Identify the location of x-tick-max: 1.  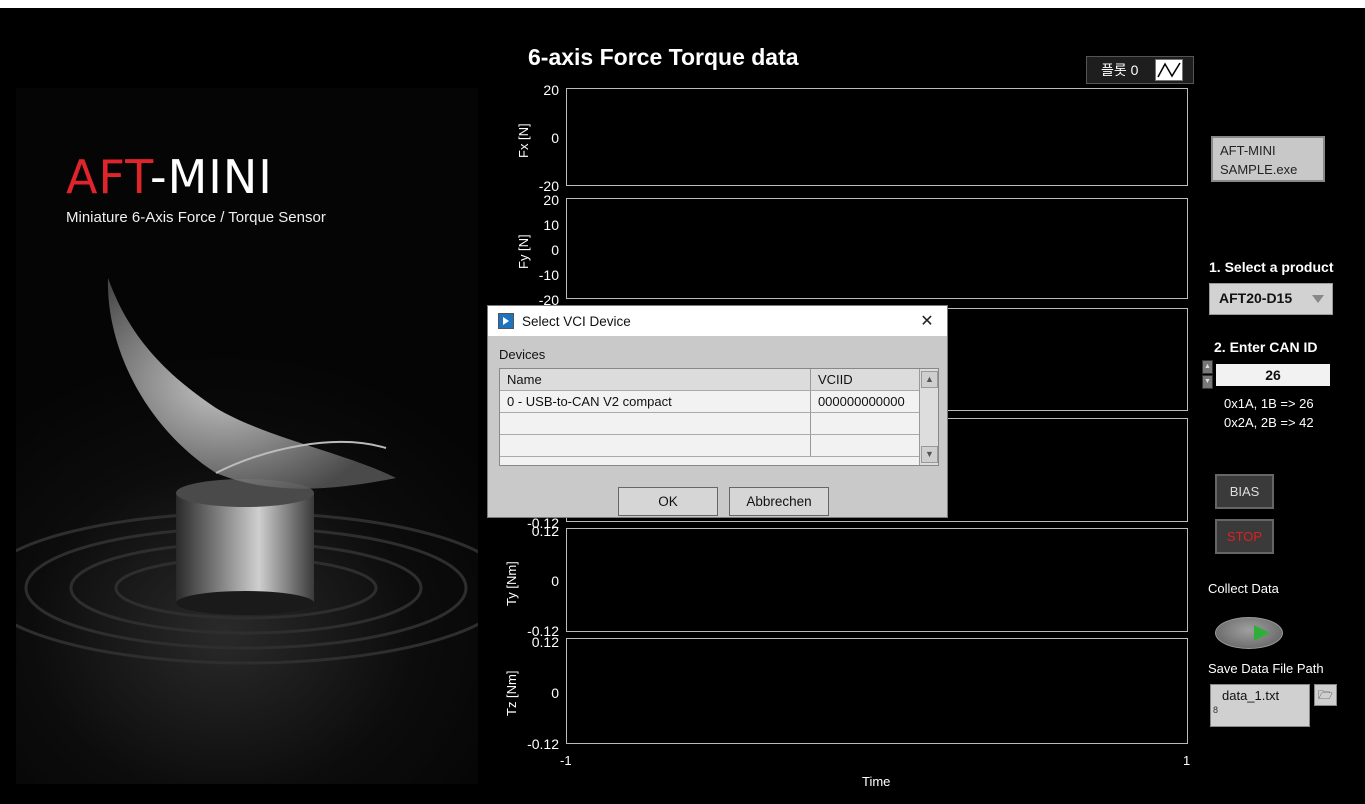
(1187, 760).